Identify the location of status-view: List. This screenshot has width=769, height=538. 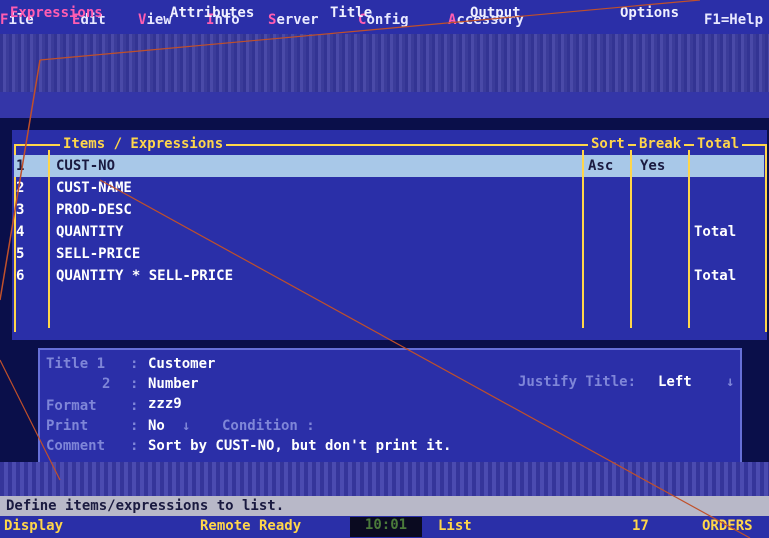
(455, 526).